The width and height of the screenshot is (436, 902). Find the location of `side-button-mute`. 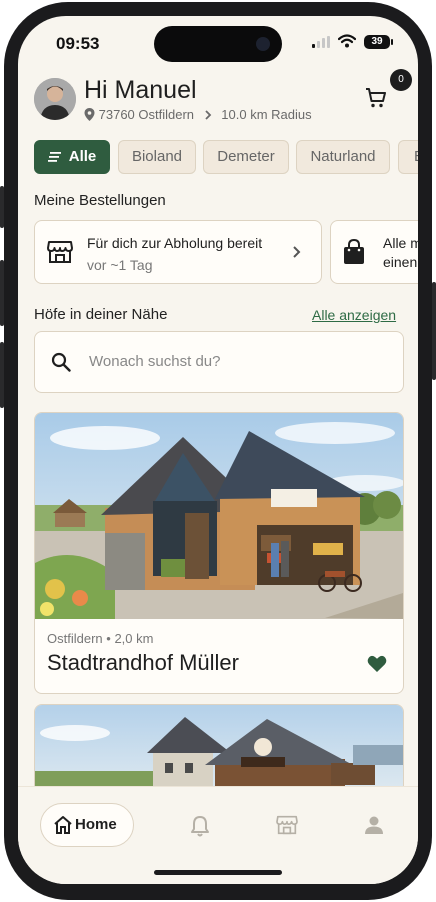

side-button-mute is located at coordinates (2, 207).